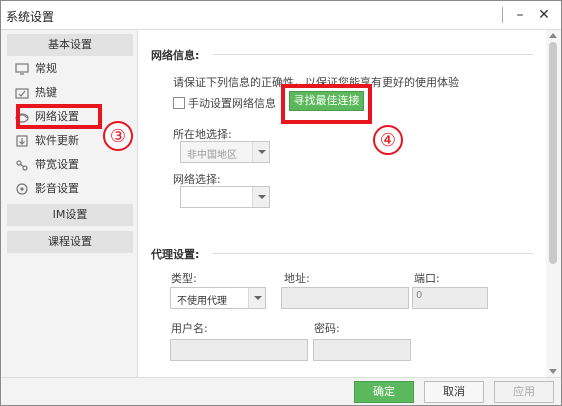 This screenshot has width=562, height=406. What do you see at coordinates (212, 155) in the screenshot?
I see `region-select-value: 非中国地区` at bounding box center [212, 155].